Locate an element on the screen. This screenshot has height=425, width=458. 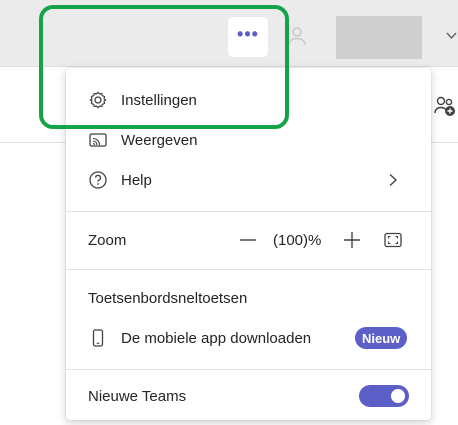
phone-icon is located at coordinates (98, 338).